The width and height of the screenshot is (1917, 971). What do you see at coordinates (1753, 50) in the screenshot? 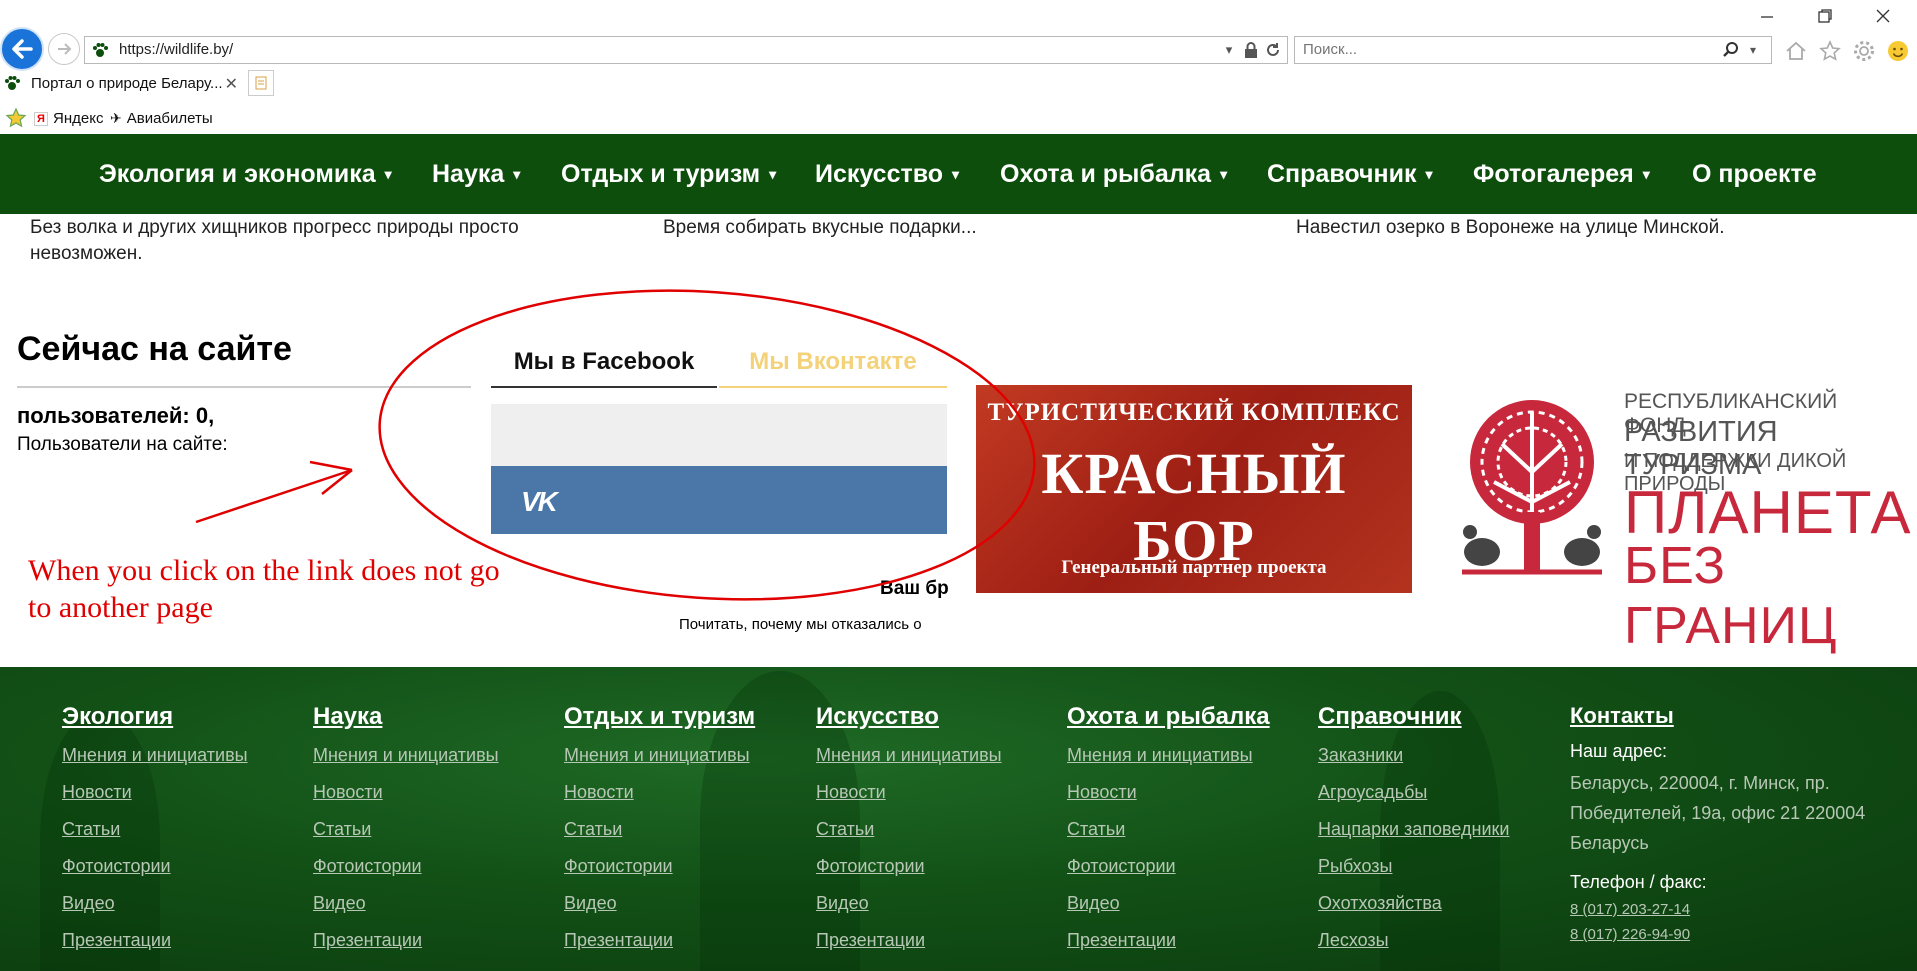
I see `search-dropdown-icon: ▾` at bounding box center [1753, 50].